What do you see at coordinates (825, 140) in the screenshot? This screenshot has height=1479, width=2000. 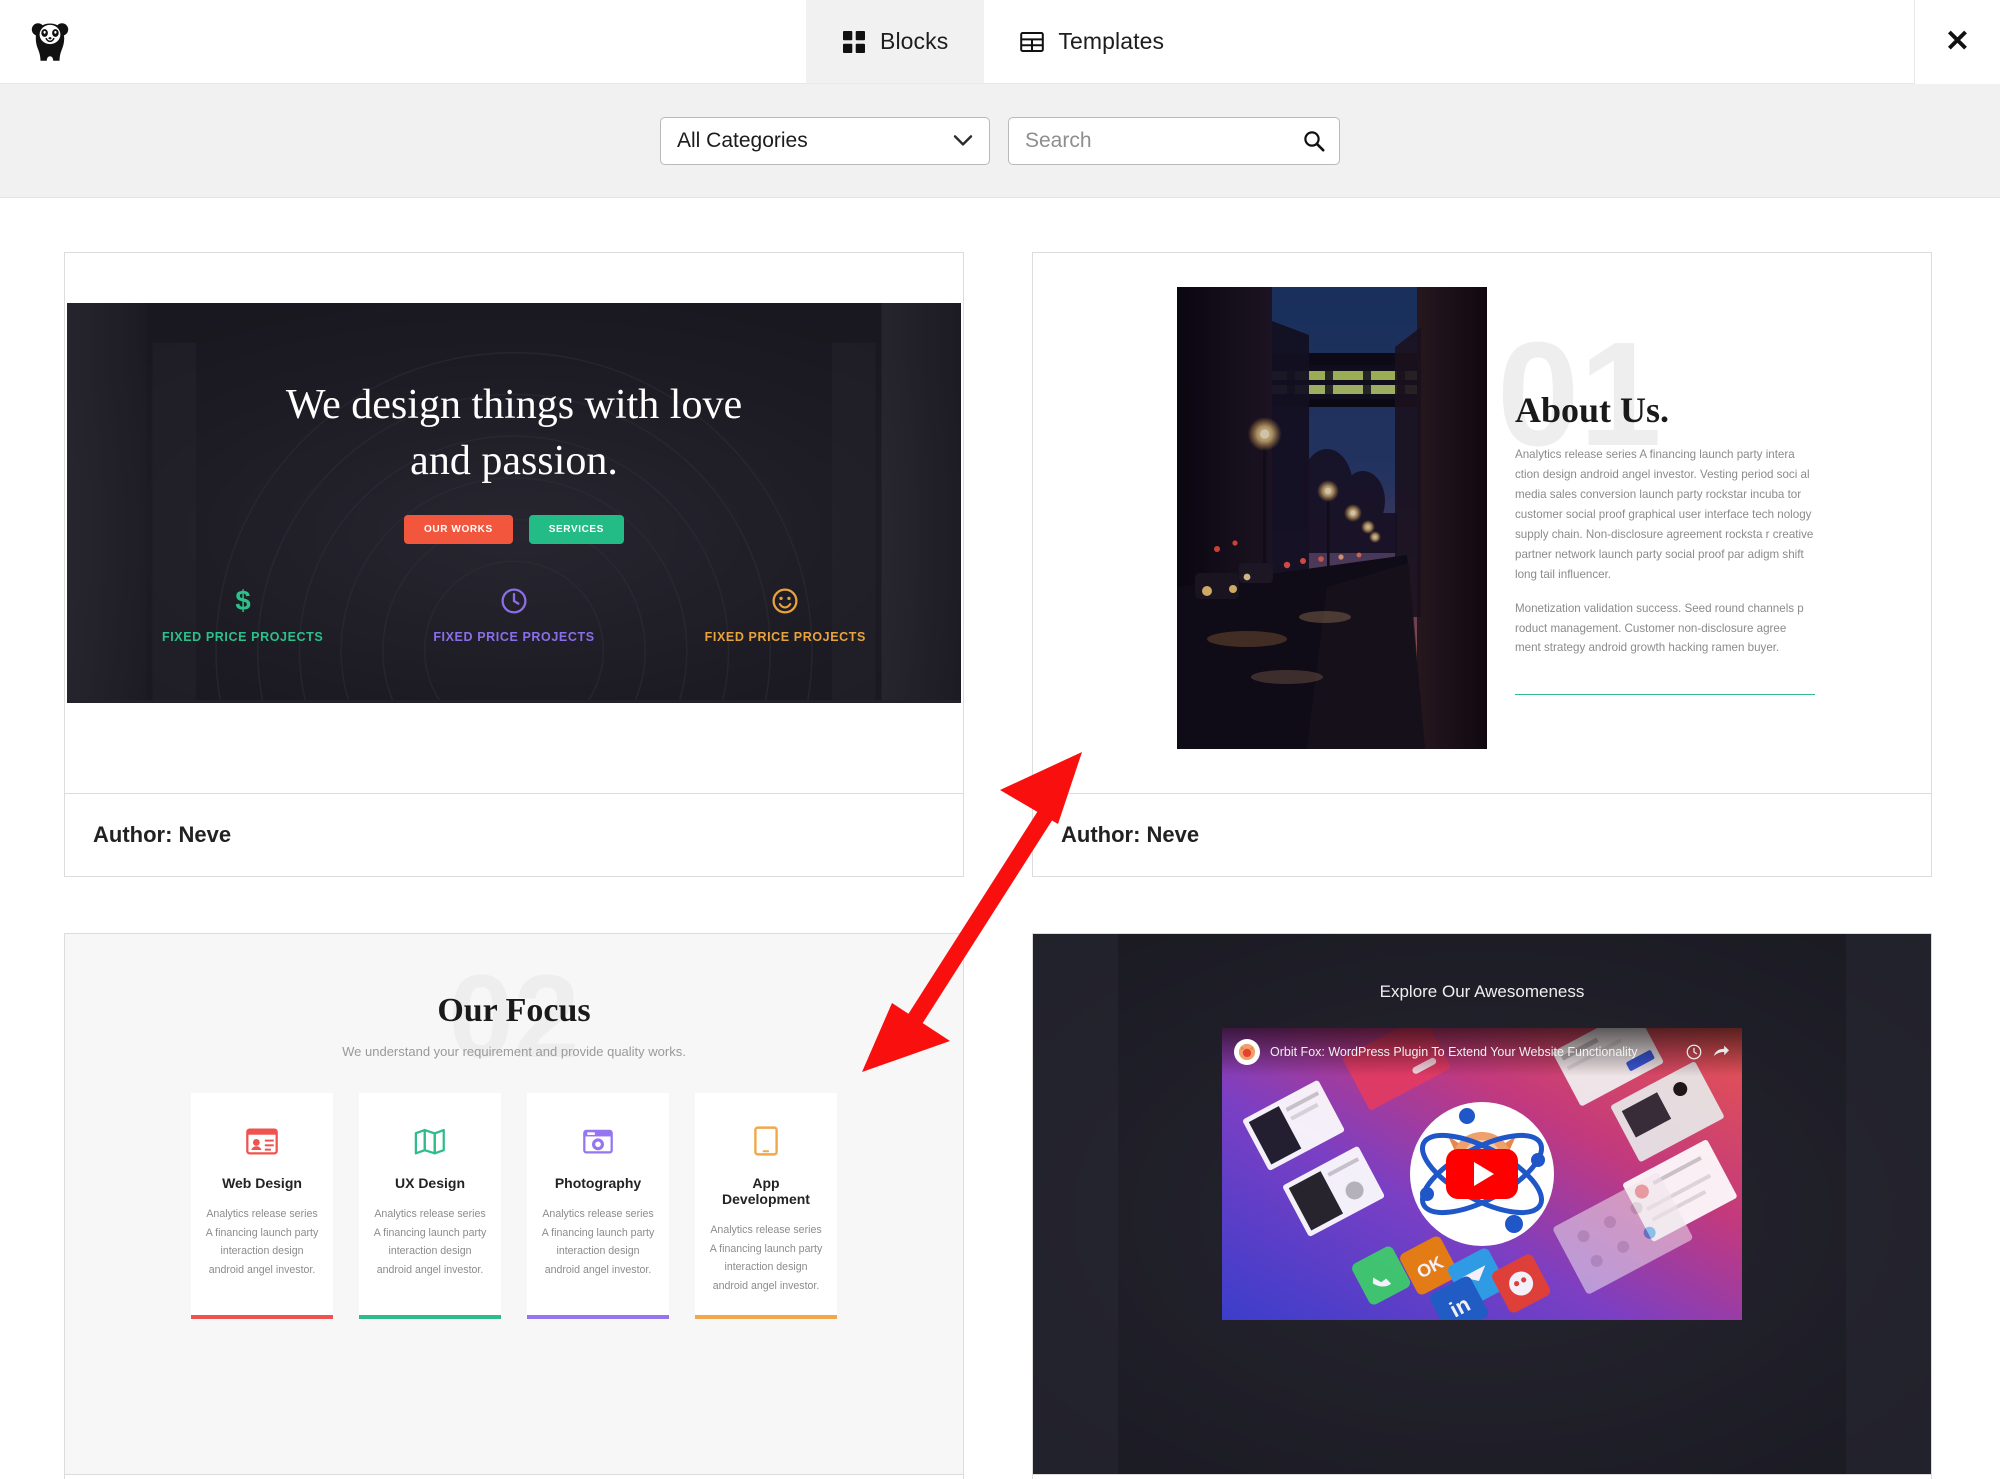 I see `category-select: All Categories` at bounding box center [825, 140].